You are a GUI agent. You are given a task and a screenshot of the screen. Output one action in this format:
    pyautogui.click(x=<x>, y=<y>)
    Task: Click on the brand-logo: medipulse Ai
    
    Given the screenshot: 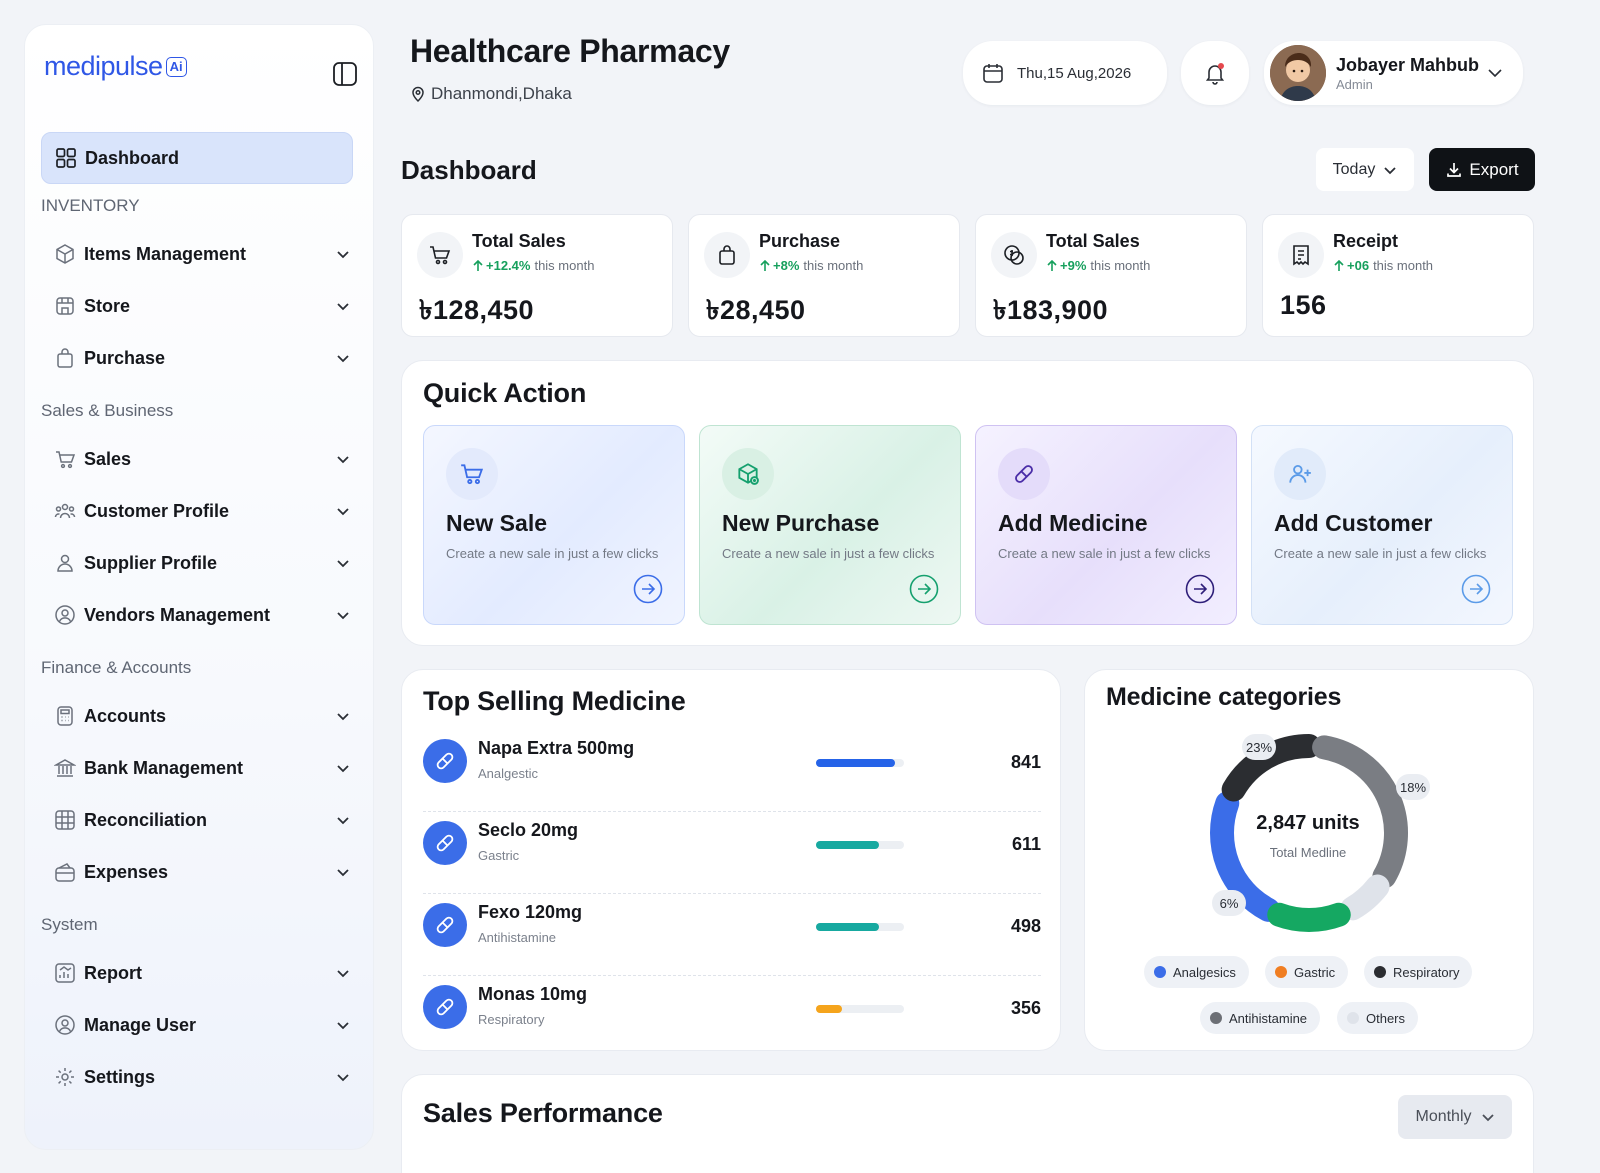 What is the action you would take?
    pyautogui.click(x=115, y=66)
    